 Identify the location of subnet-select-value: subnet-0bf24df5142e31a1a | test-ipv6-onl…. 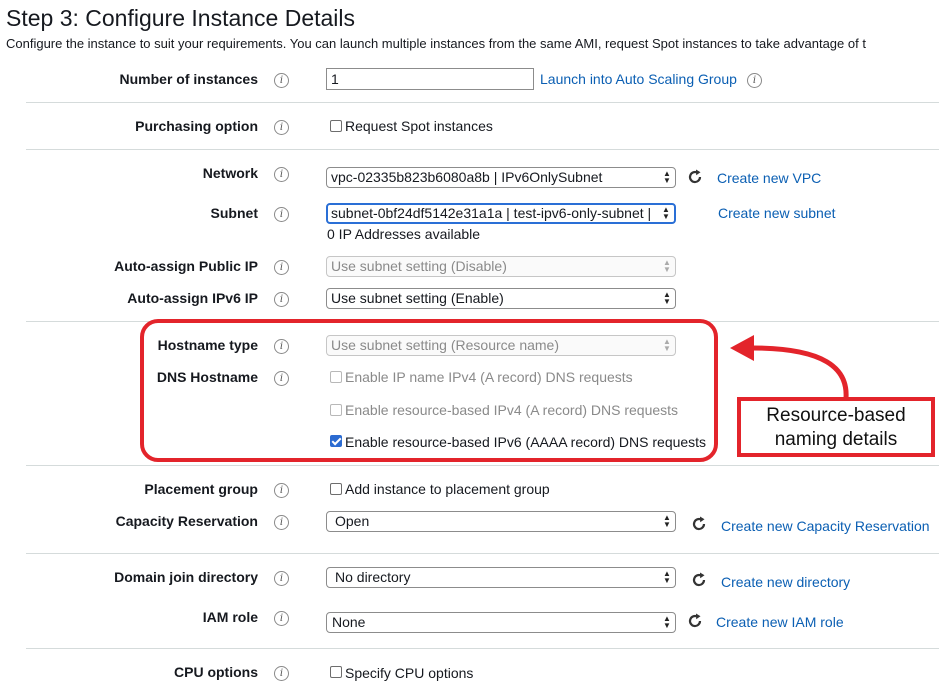
(491, 213).